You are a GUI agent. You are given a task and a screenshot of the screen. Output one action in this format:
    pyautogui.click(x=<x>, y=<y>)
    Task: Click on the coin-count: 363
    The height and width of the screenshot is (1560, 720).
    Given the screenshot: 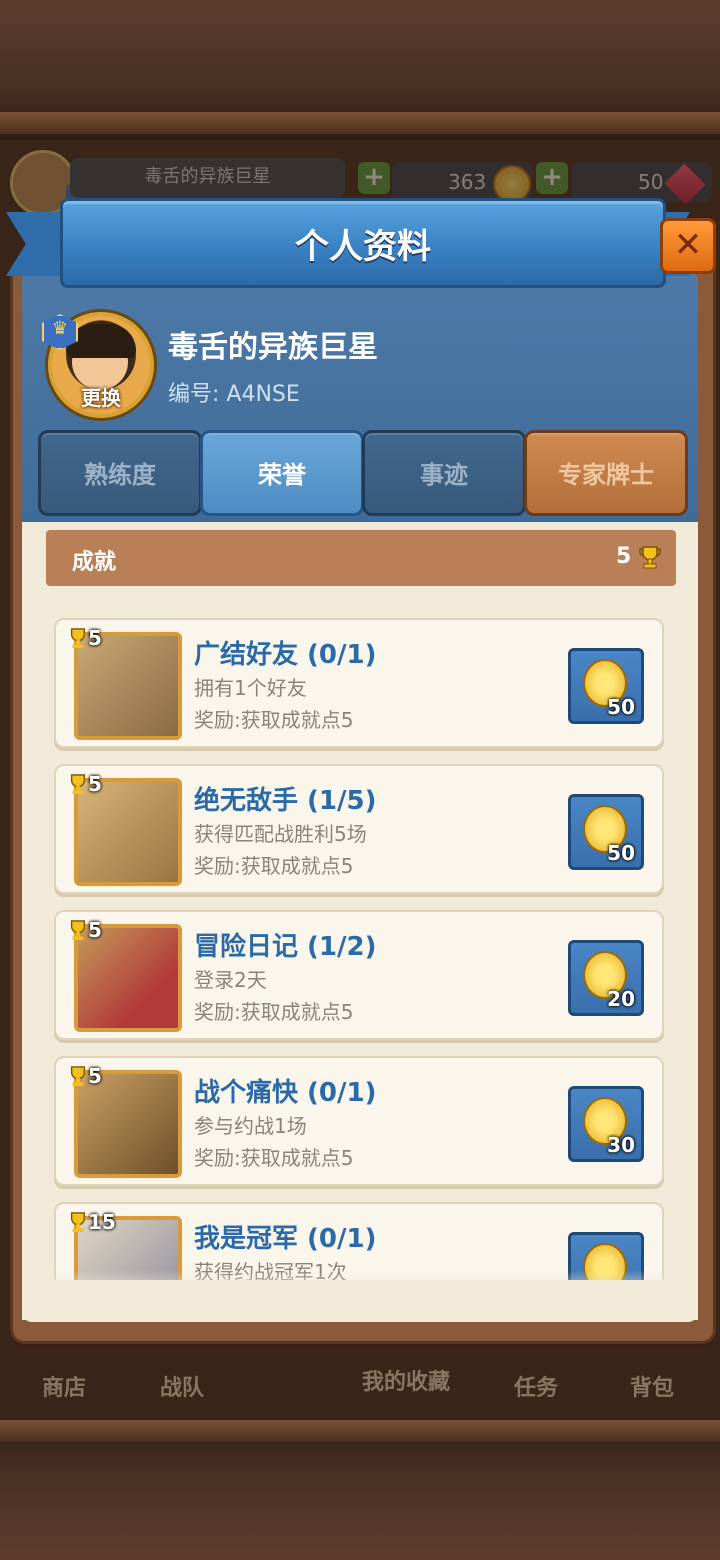 What is the action you would take?
    pyautogui.click(x=467, y=182)
    